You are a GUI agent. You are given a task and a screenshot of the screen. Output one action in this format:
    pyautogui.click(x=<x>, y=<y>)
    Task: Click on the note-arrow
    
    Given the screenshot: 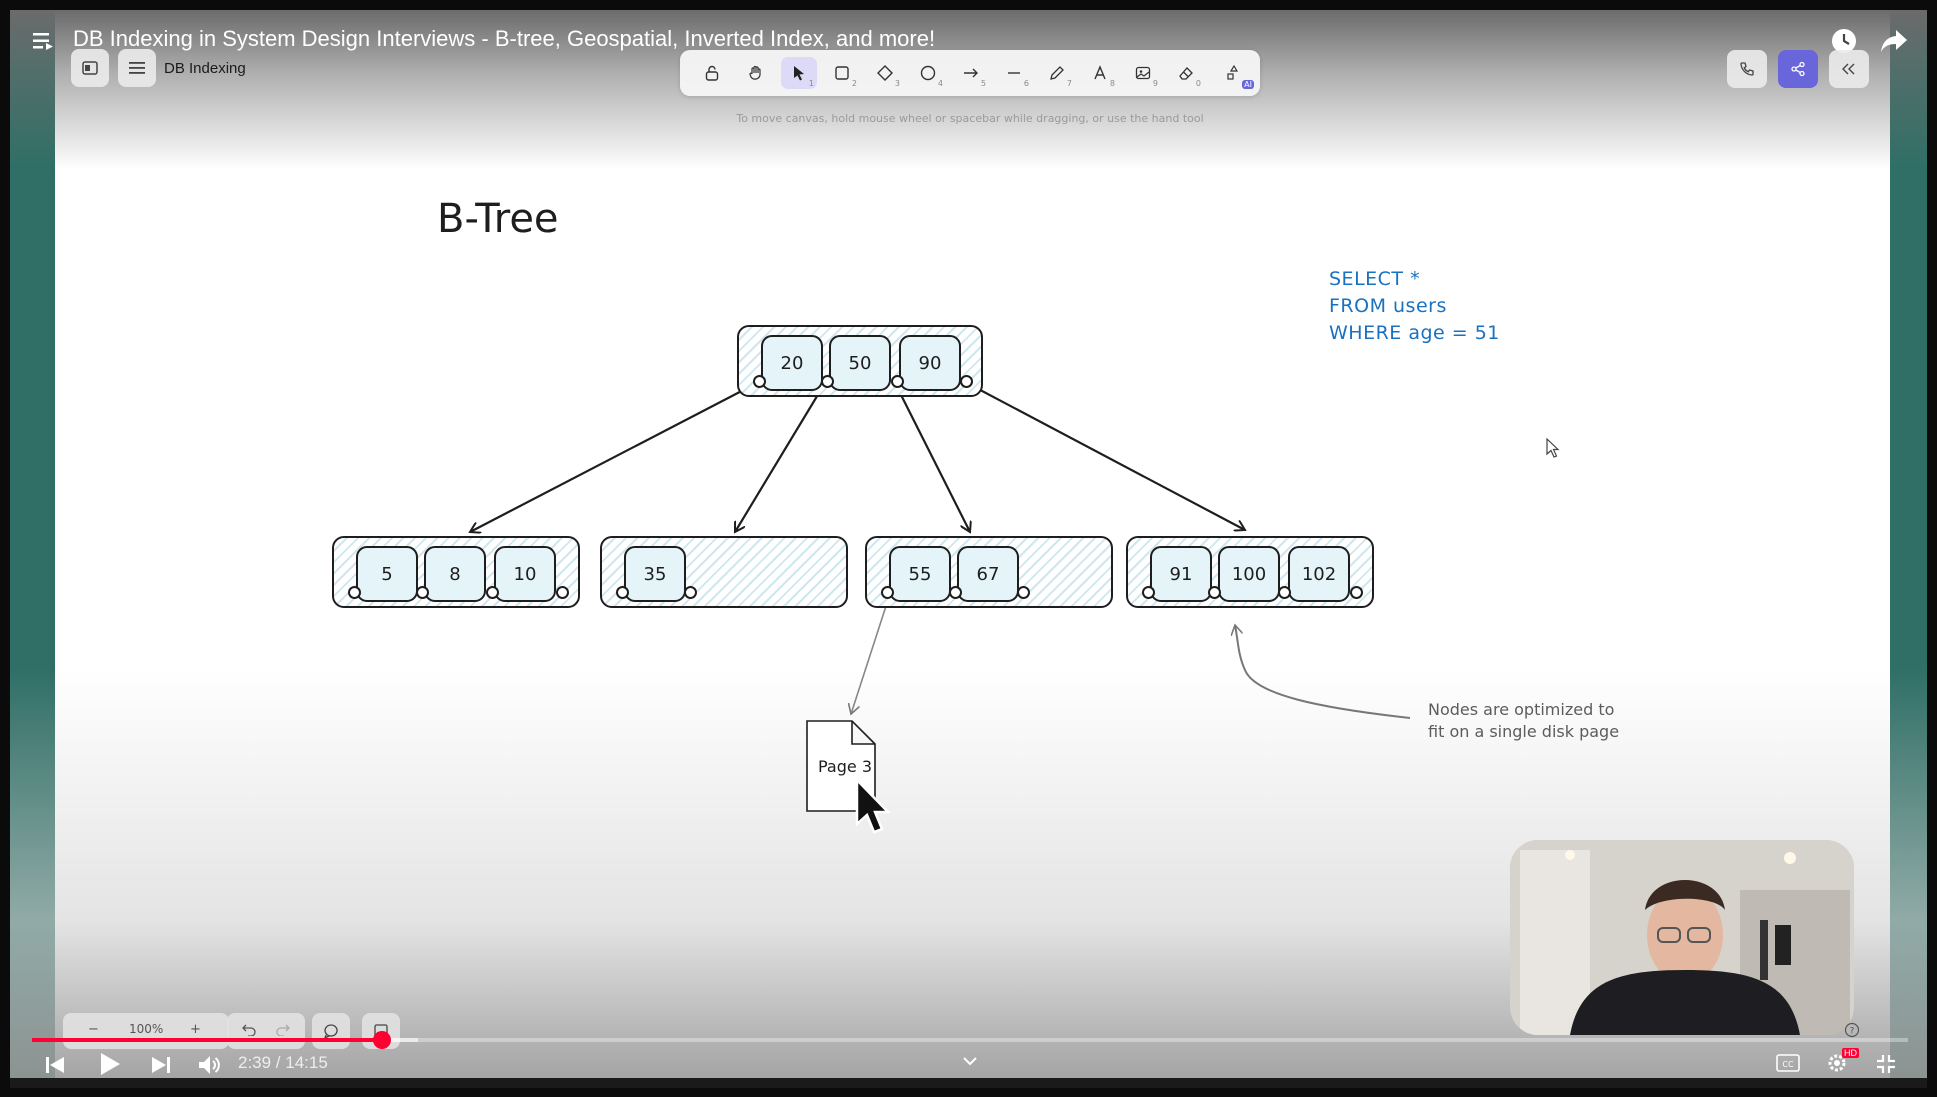 What is the action you would take?
    pyautogui.click(x=1323, y=672)
    